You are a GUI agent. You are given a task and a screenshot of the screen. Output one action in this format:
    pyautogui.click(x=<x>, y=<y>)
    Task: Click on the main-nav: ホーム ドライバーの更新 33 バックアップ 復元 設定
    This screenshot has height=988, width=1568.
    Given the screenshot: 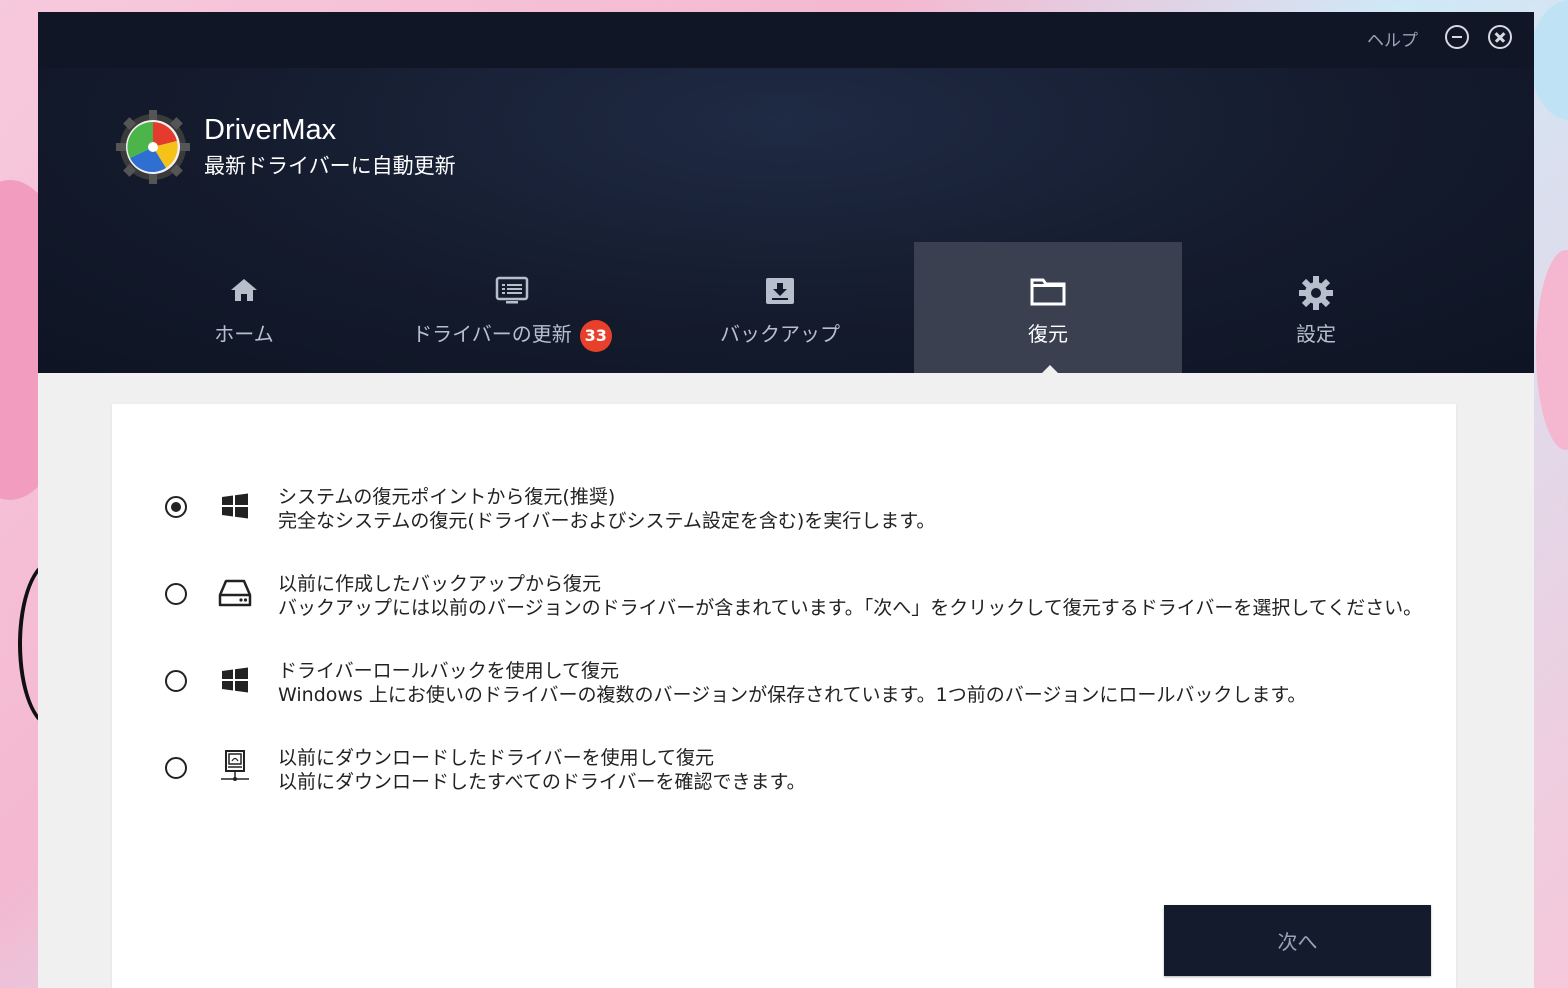 What is the action you would take?
    pyautogui.click(x=782, y=307)
    